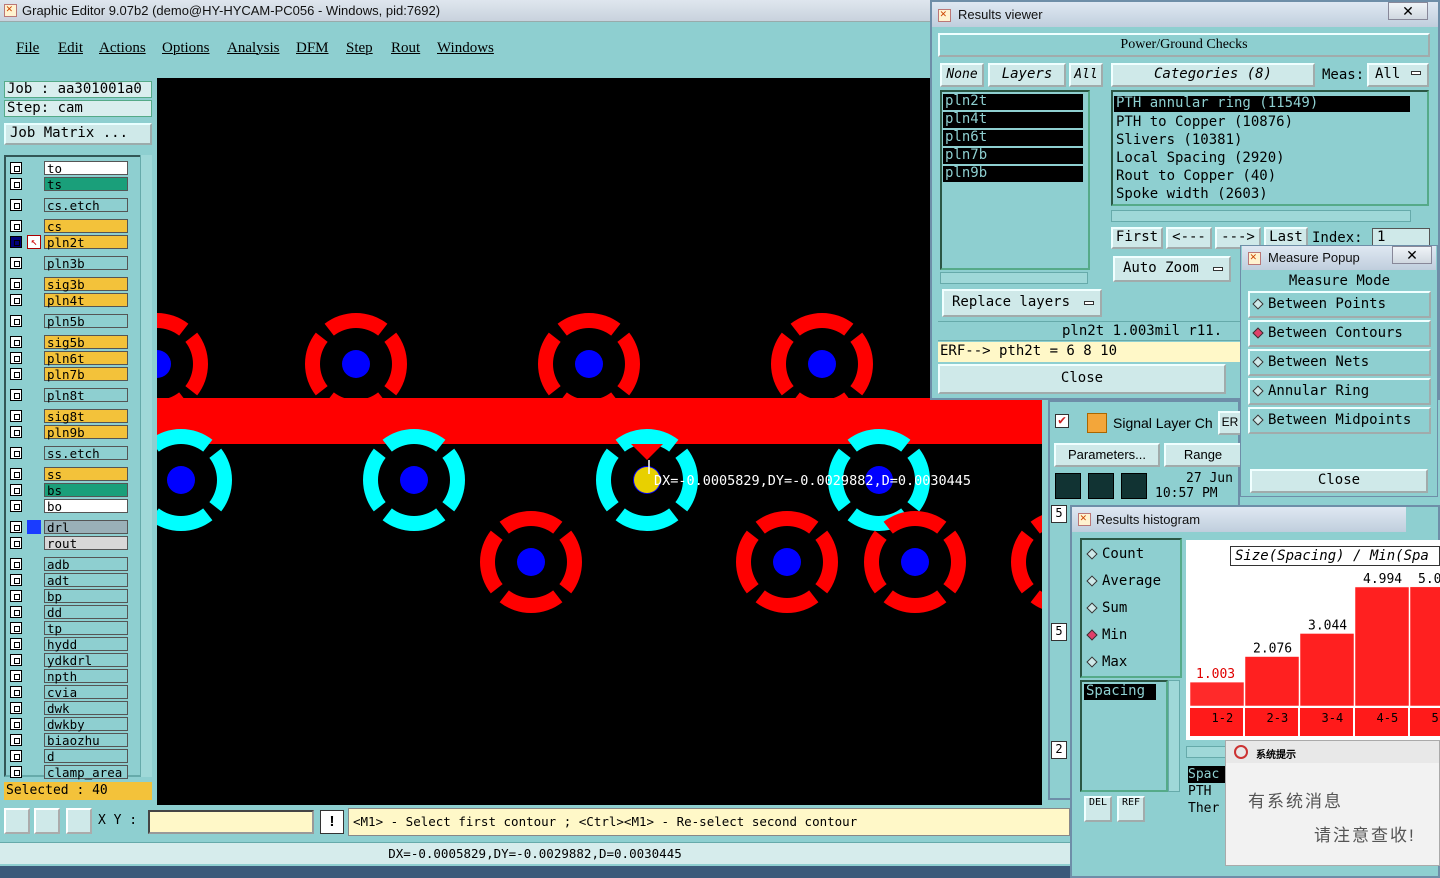 This screenshot has width=1440, height=878. What do you see at coordinates (69, 474) in the screenshot?
I see `layer-row: ss` at bounding box center [69, 474].